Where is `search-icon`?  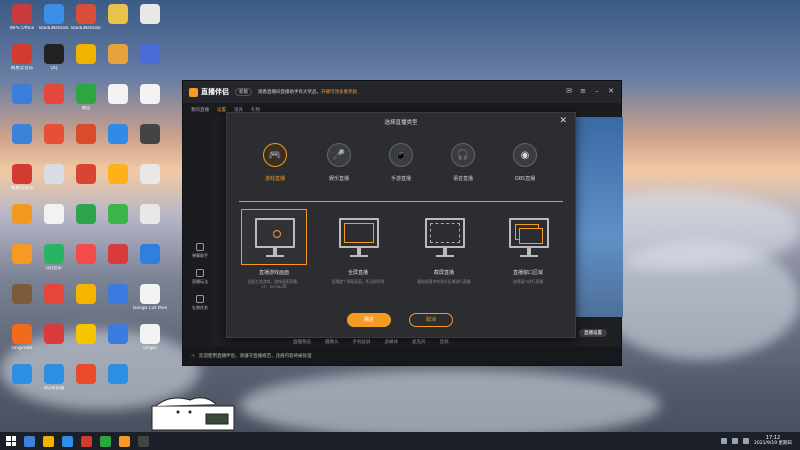 search-icon is located at coordinates (29, 441).